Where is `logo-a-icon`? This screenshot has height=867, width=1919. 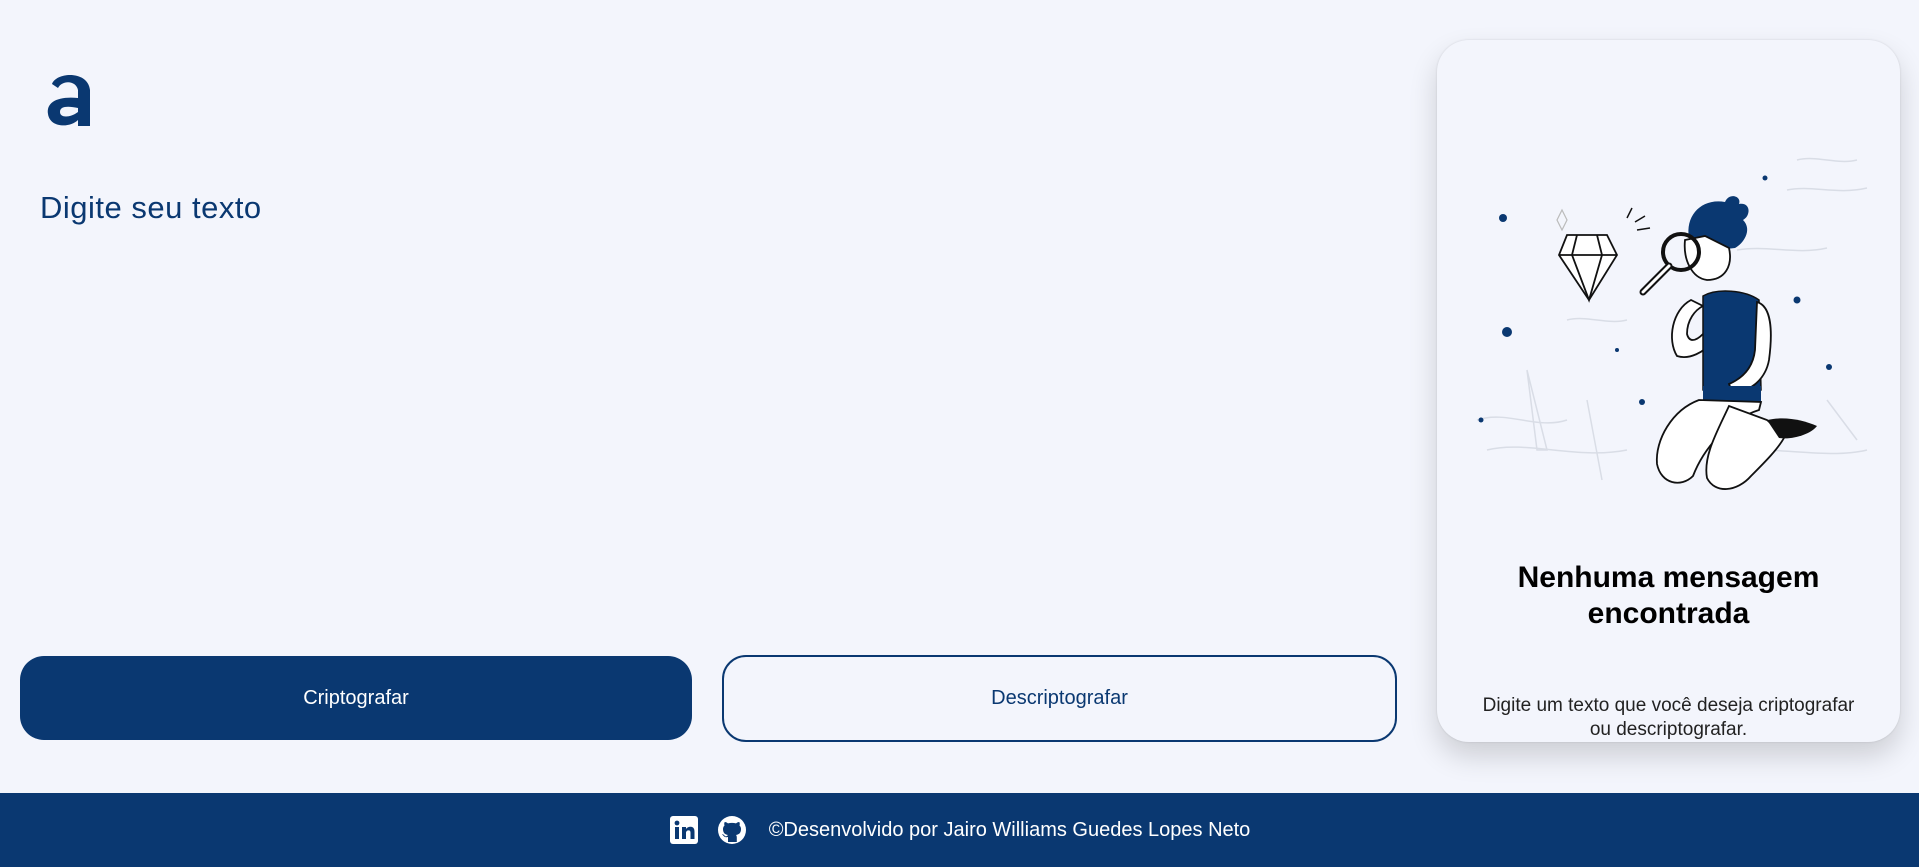 logo-a-icon is located at coordinates (68, 100).